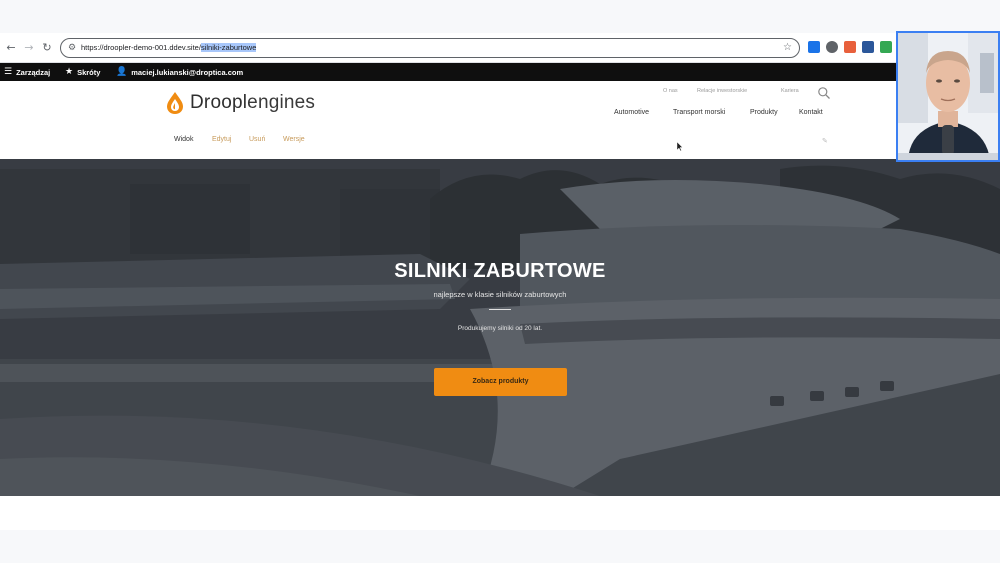  What do you see at coordinates (680, 146) in the screenshot?
I see `mouse-cursor-icon` at bounding box center [680, 146].